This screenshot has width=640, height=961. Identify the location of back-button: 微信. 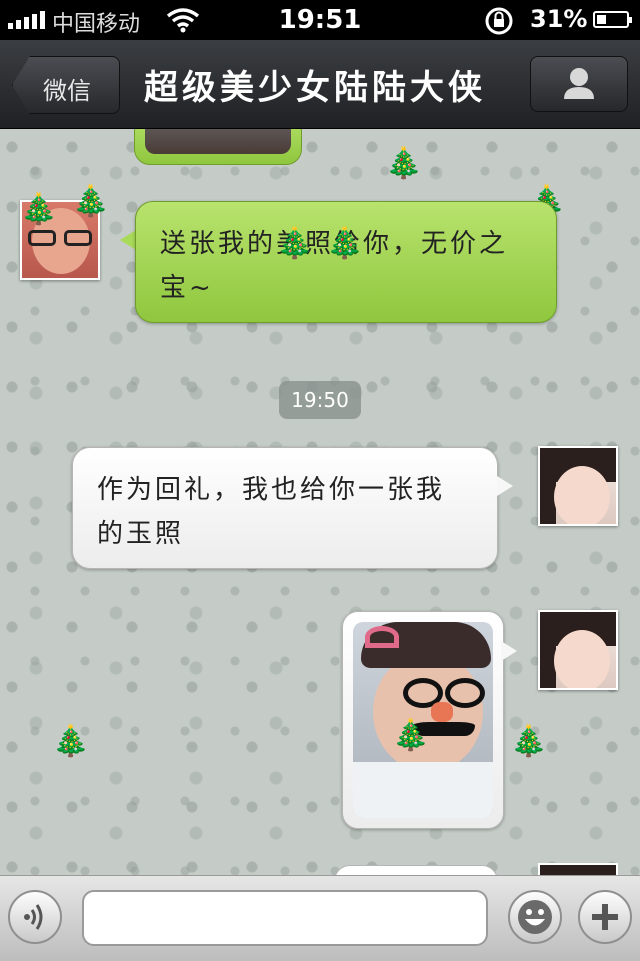
(66, 85).